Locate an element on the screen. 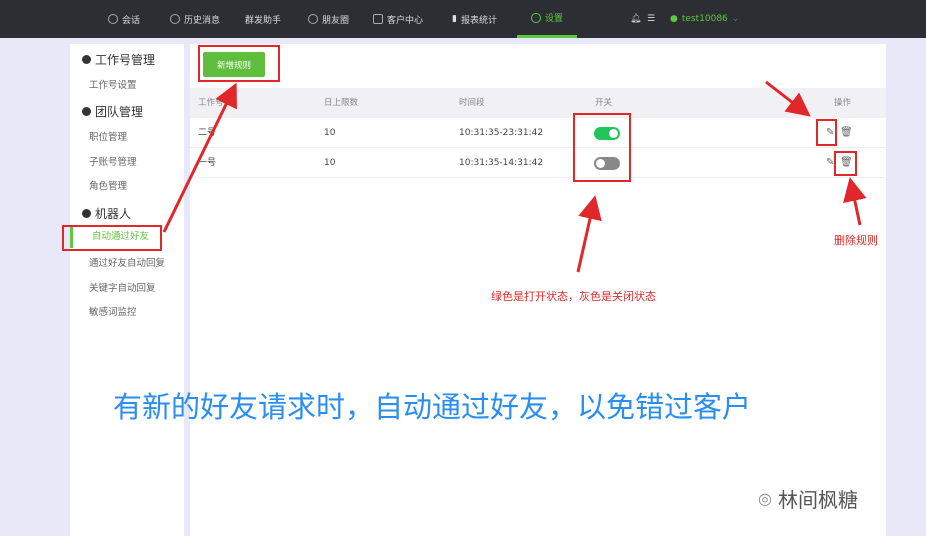 This screenshot has height=536, width=926. caption: 有新的好友请求时，自动通过好友，以免错过客户 is located at coordinates (432, 407).